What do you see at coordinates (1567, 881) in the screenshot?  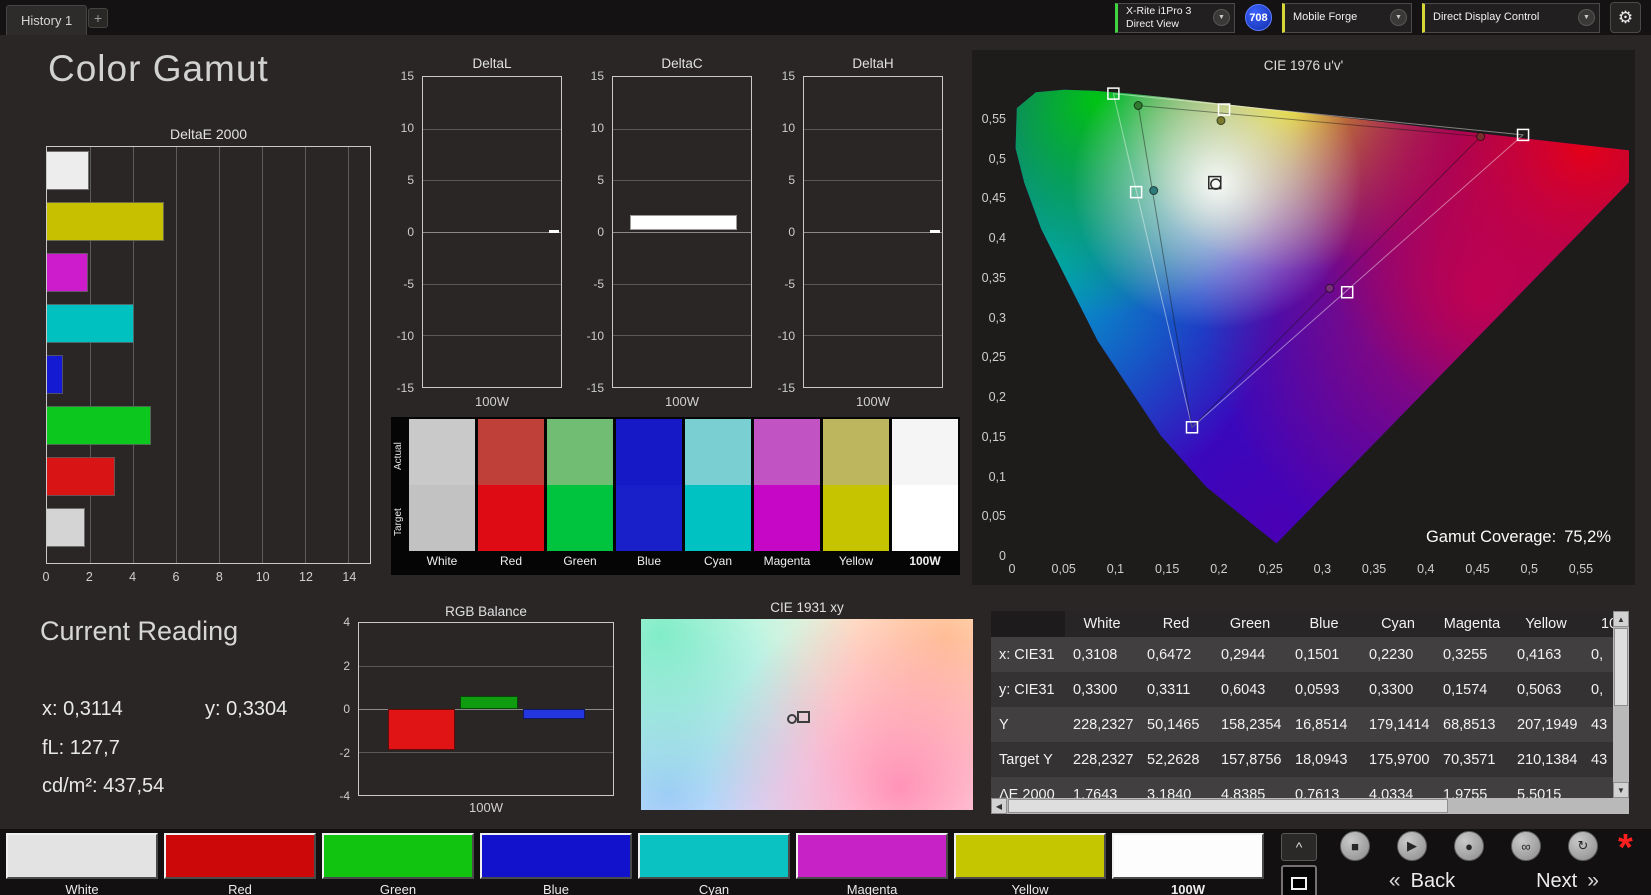 I see `next-button: Next »` at bounding box center [1567, 881].